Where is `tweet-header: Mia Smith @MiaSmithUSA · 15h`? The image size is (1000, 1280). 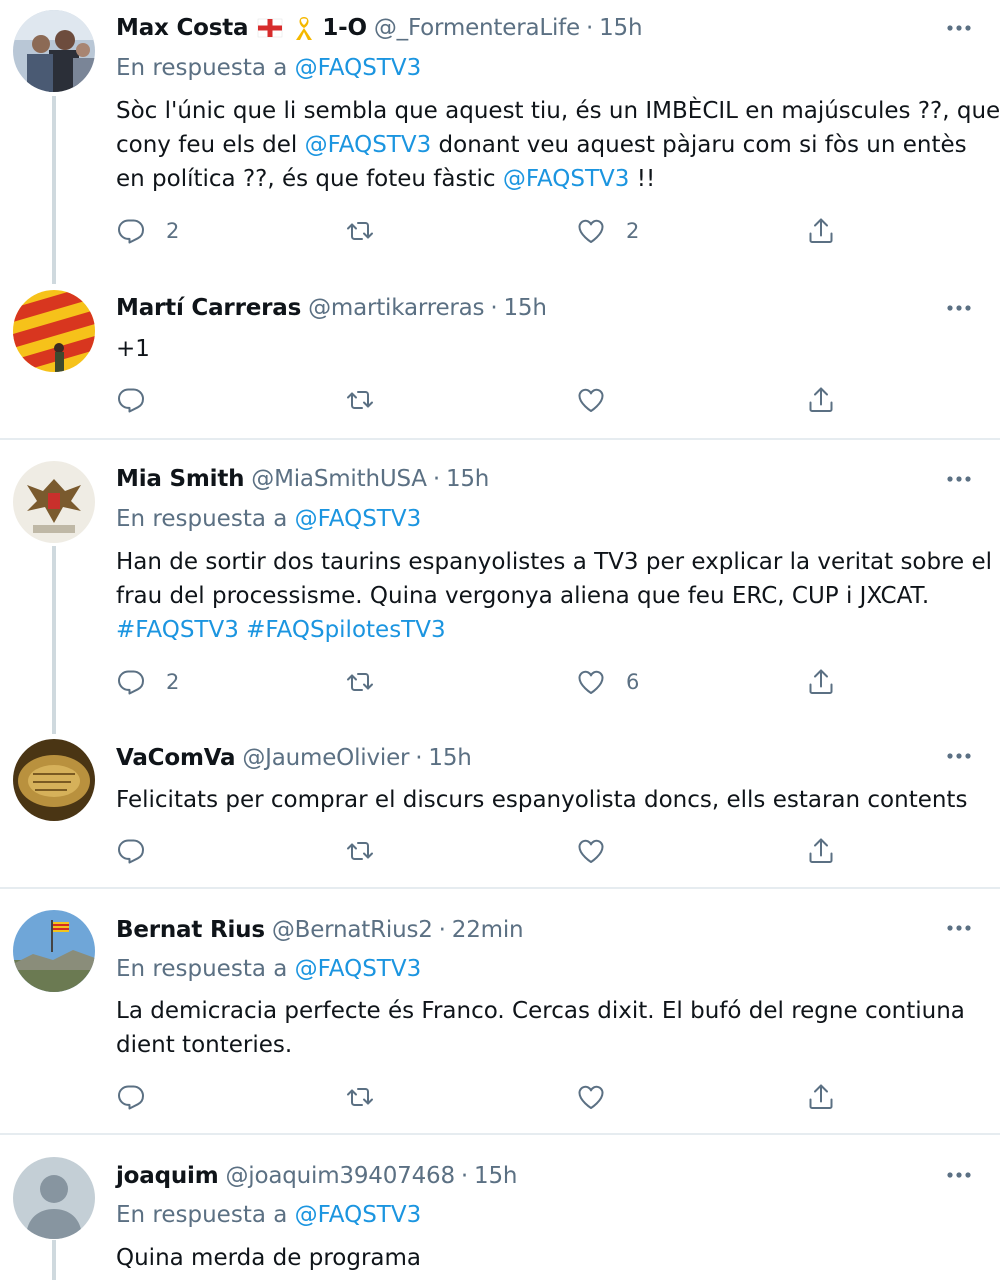
tweet-header: Mia Smith @MiaSmithUSA · 15h is located at coordinates (302, 479).